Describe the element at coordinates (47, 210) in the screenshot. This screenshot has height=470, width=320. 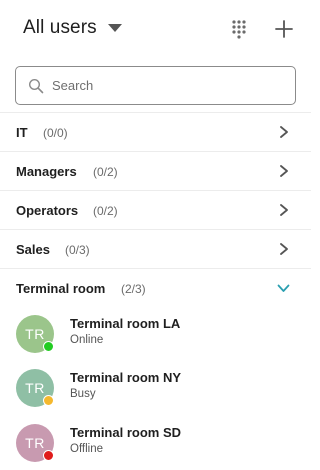
I see `group-name: Operators` at that location.